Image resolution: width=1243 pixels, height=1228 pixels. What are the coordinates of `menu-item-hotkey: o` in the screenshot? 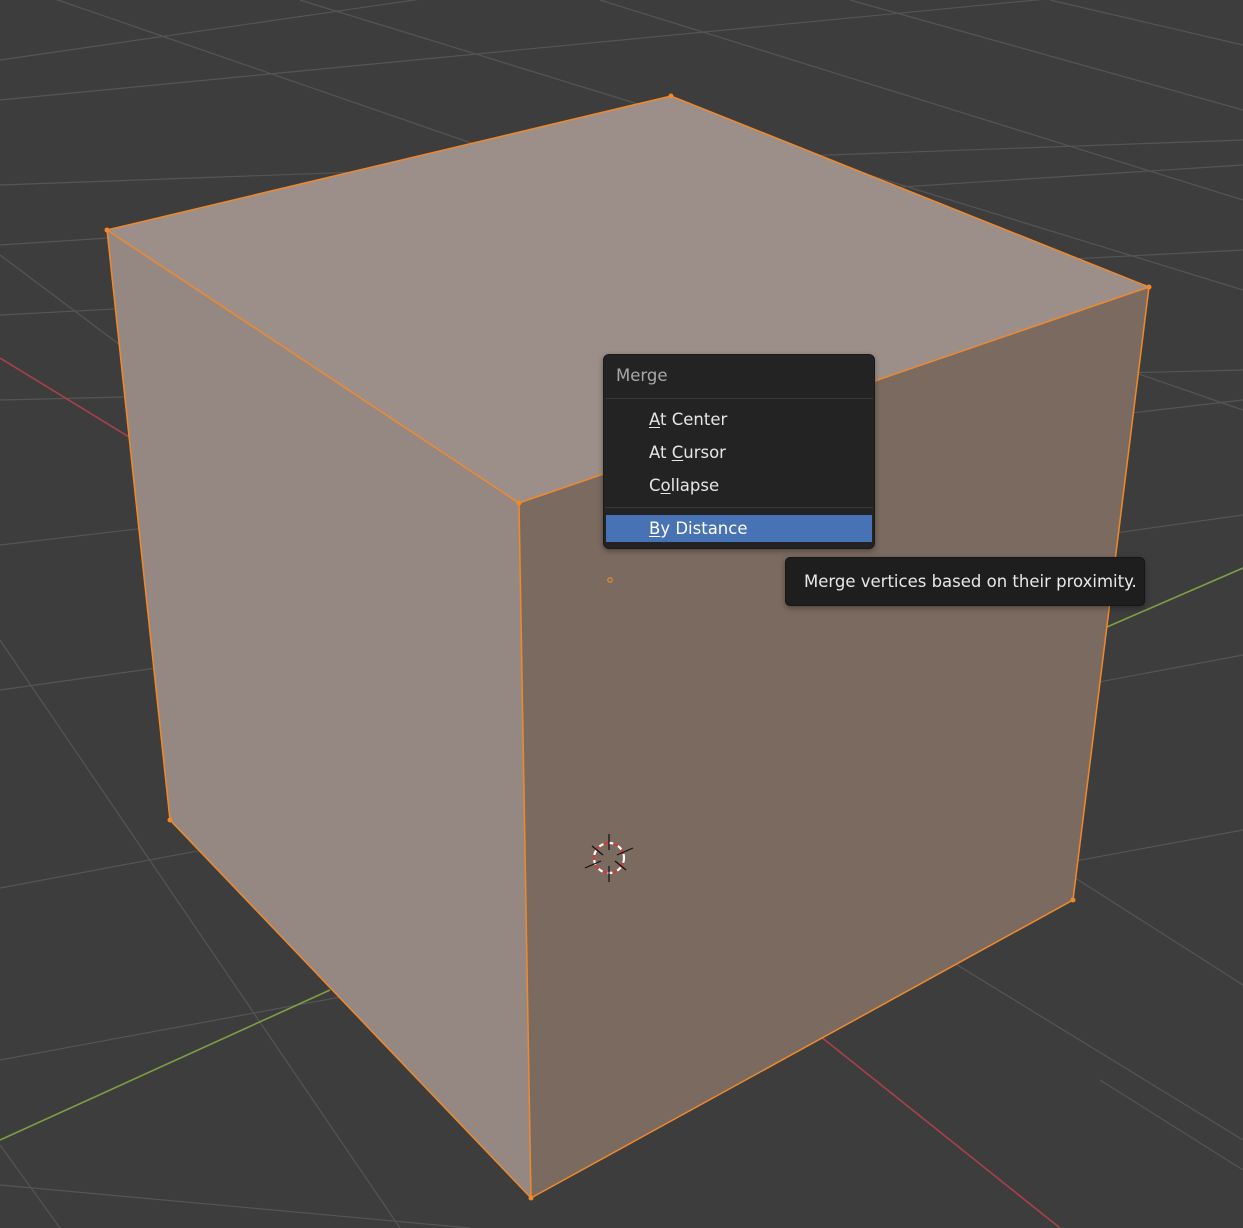 It's located at (665, 485).